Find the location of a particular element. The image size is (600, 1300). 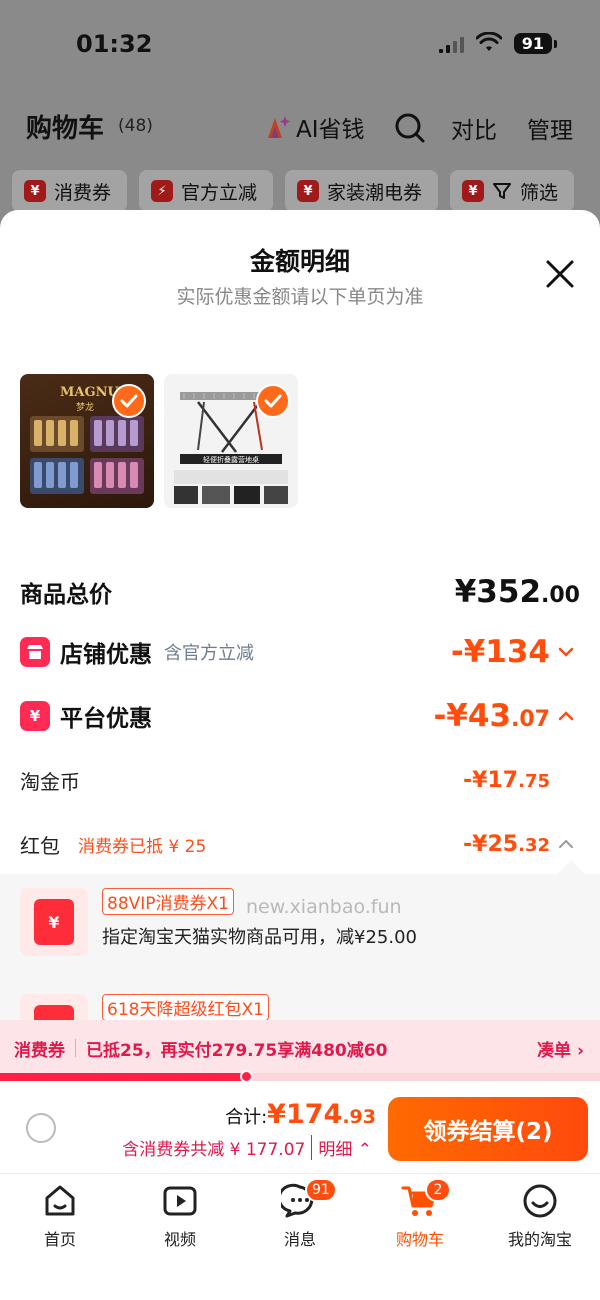

platform-discount-row: ¥ 平台优惠 -¥43.07 is located at coordinates (300, 716).